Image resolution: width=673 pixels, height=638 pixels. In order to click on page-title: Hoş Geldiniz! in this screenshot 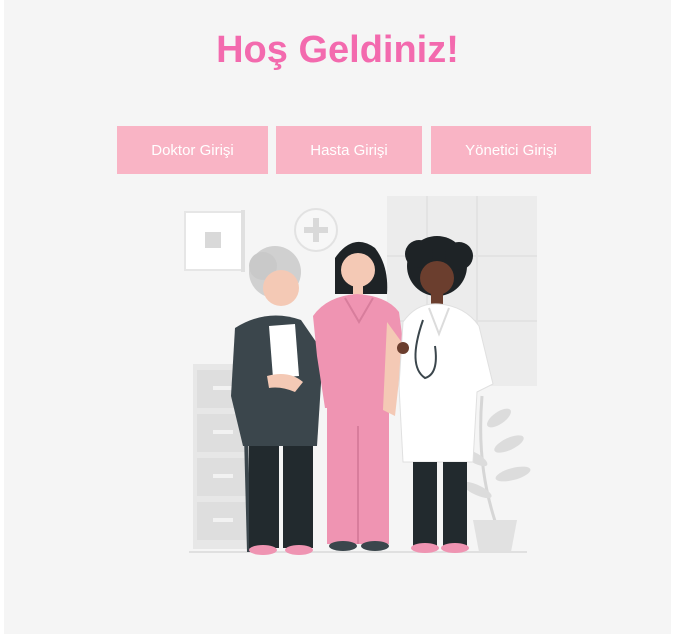, I will do `click(337, 50)`.